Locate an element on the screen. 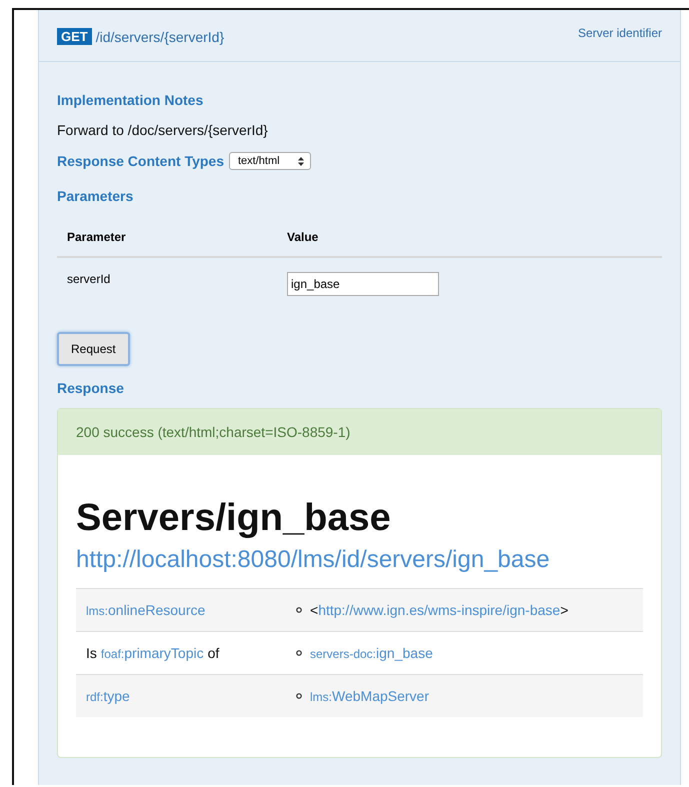 This screenshot has height=787, width=689. notes-text: Forward to /doc/servers/{serverId} is located at coordinates (163, 130).